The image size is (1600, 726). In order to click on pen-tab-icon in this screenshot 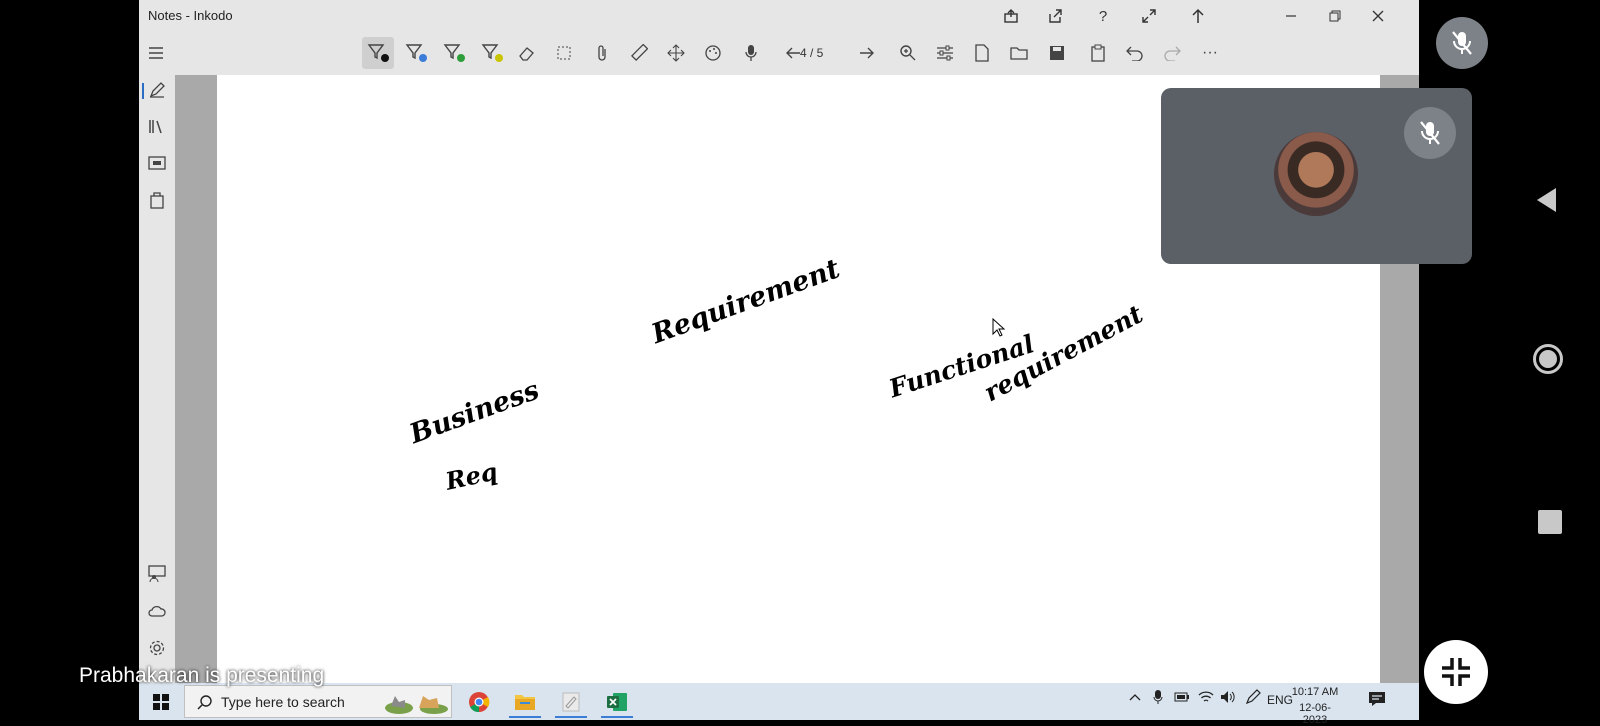, I will do `click(157, 90)`.